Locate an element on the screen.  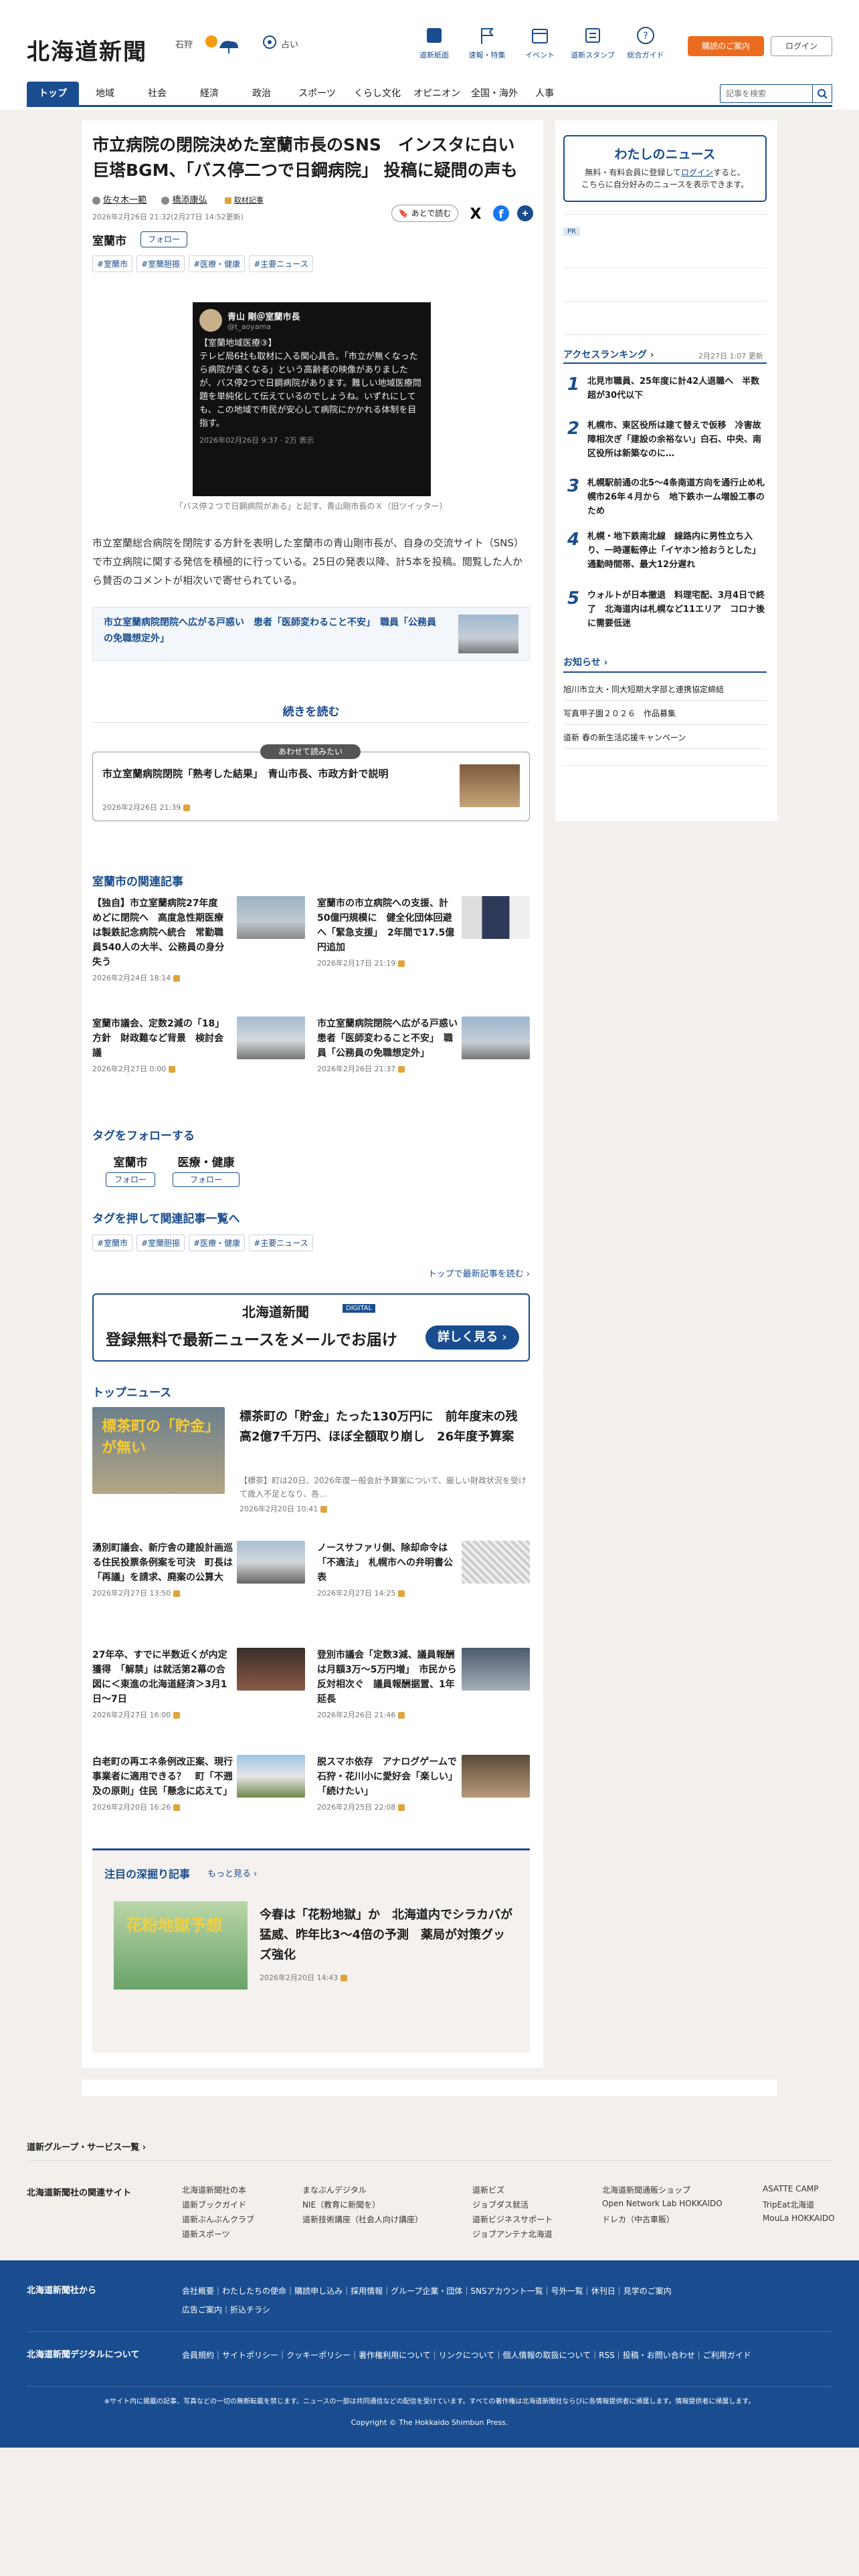
notice-heading: お知らせ › is located at coordinates (585, 662).